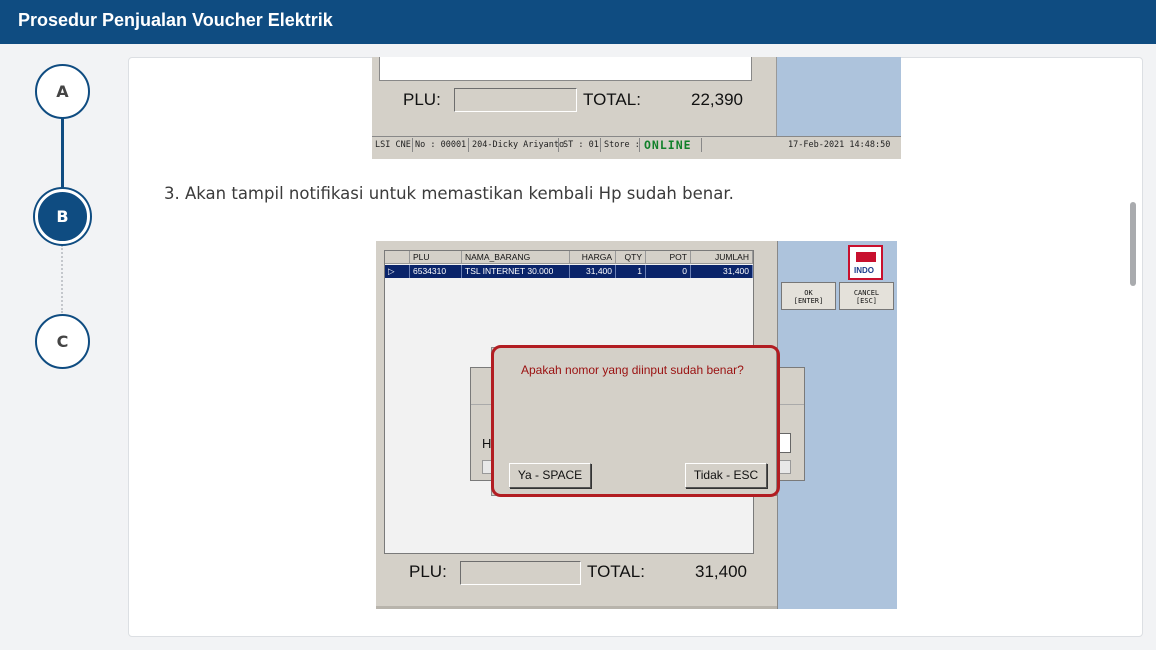 This screenshot has width=1156, height=650. I want to click on status-terminal: LSI CNE, so click(393, 145).